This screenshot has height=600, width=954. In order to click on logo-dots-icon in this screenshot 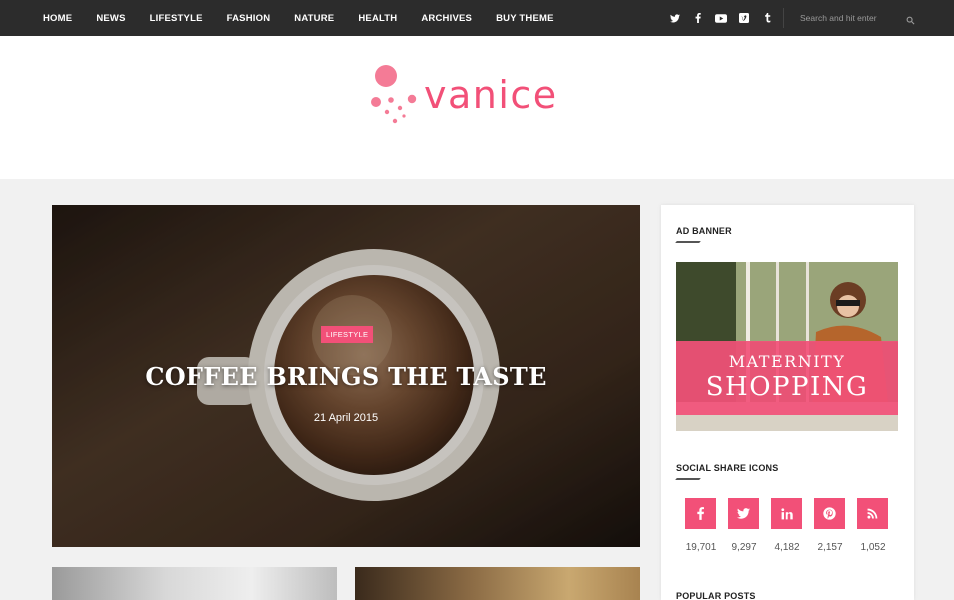, I will do `click(394, 94)`.